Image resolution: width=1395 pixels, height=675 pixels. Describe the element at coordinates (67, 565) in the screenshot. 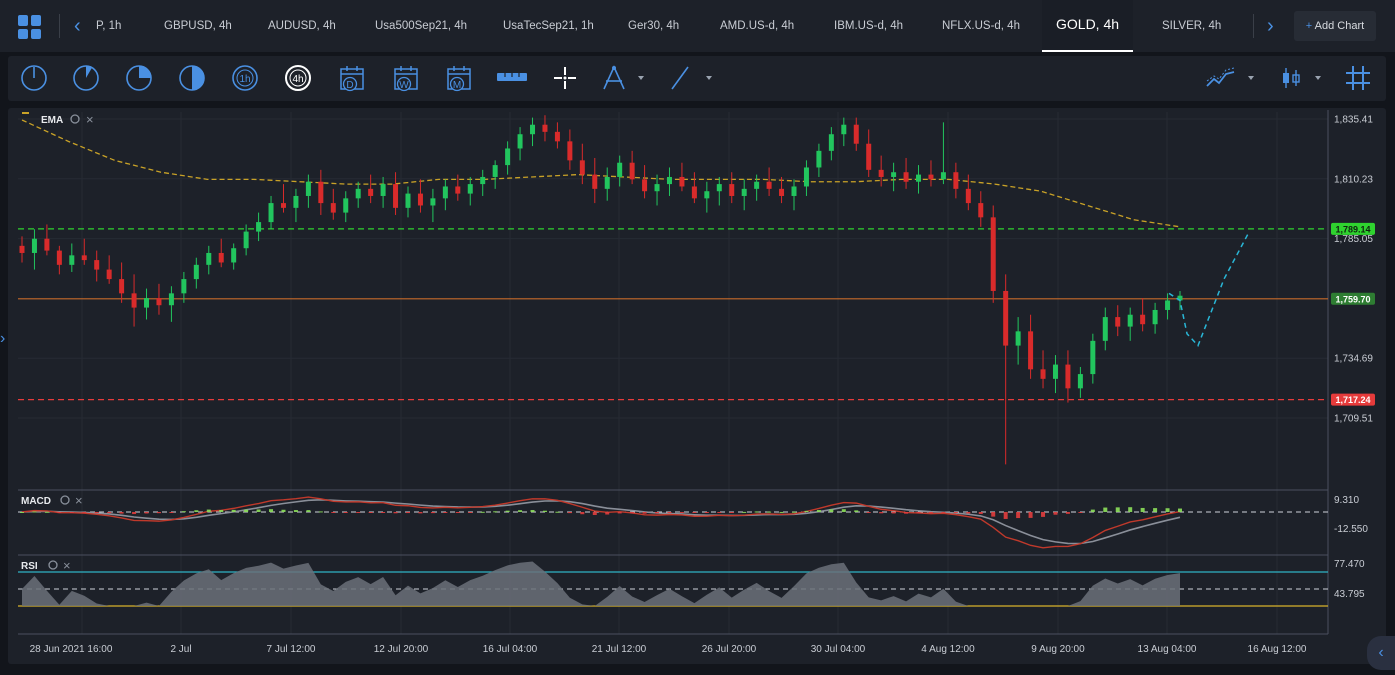

I see `rsi-close-icon: ×` at that location.